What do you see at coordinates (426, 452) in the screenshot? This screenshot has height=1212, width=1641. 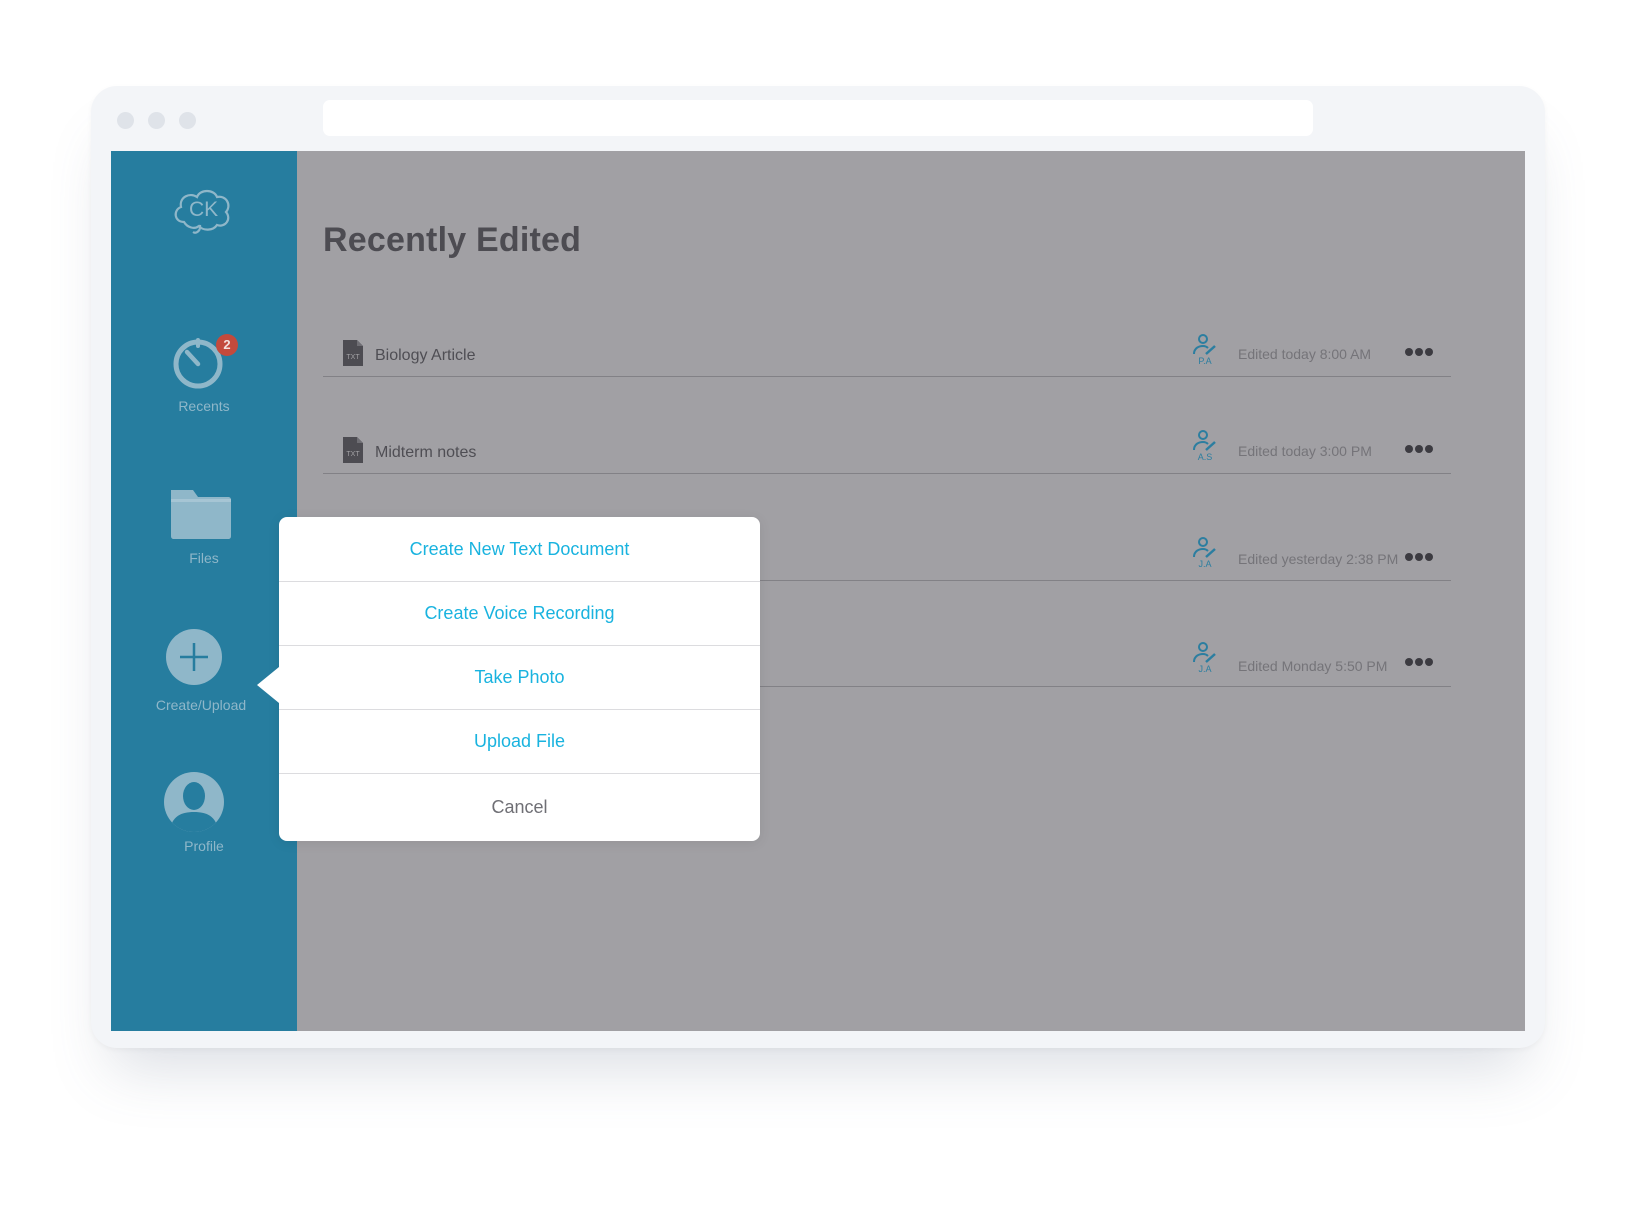 I see `file-name: Midterm notes` at bounding box center [426, 452].